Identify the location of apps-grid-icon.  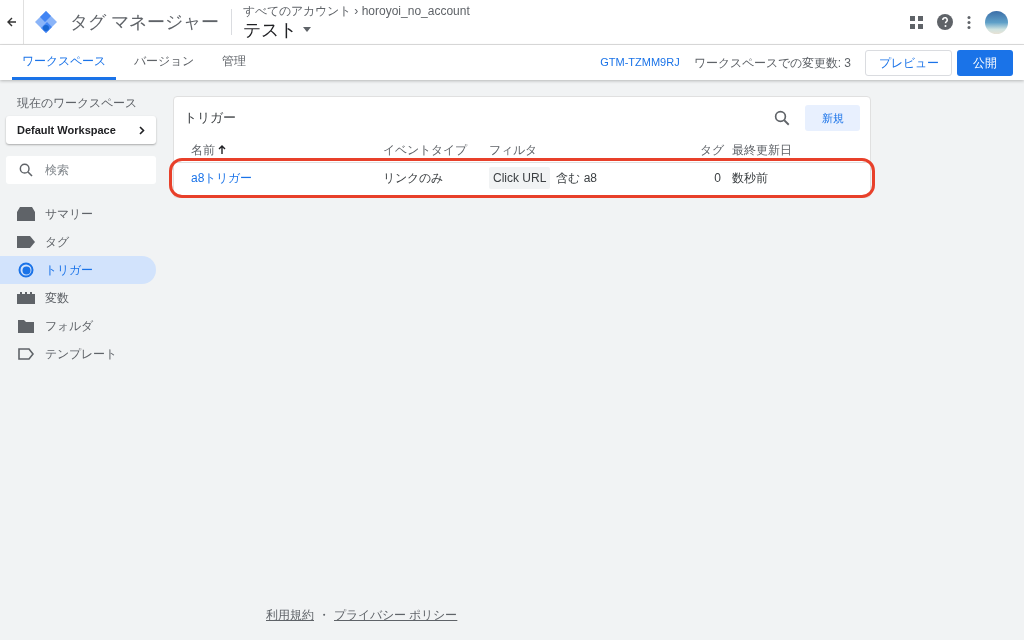
(916, 22).